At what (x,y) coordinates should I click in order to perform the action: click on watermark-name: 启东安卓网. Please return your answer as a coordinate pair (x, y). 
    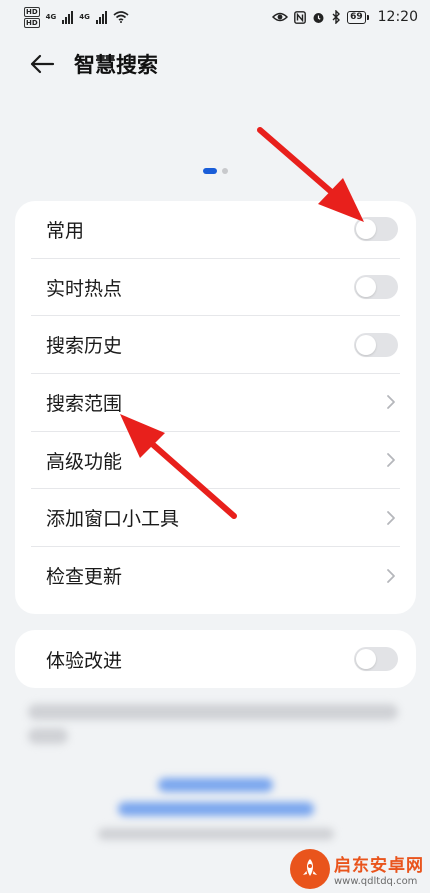
    Looking at the image, I should click on (379, 866).